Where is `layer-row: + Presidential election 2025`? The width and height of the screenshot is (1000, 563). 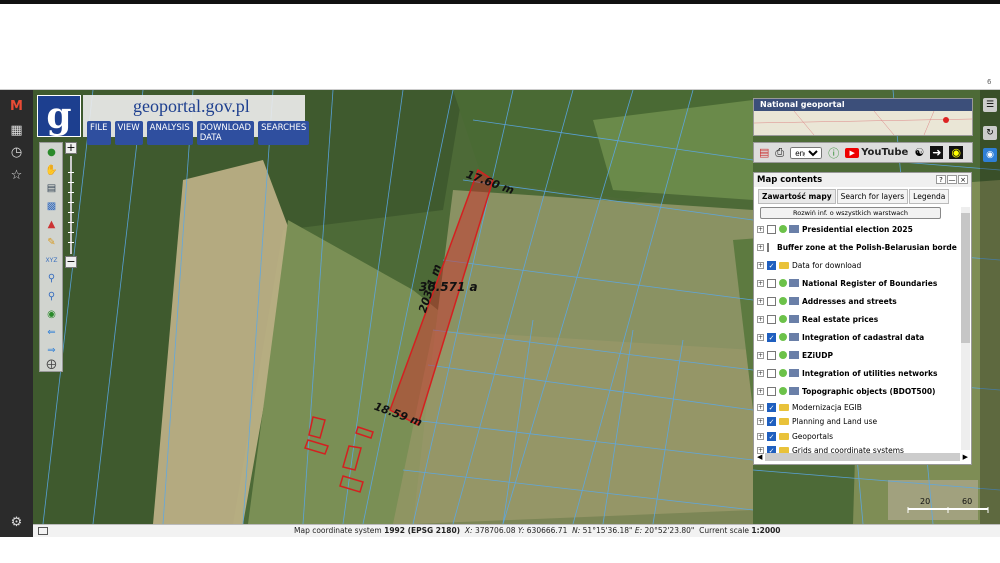 layer-row: + Presidential election 2025 is located at coordinates (857, 229).